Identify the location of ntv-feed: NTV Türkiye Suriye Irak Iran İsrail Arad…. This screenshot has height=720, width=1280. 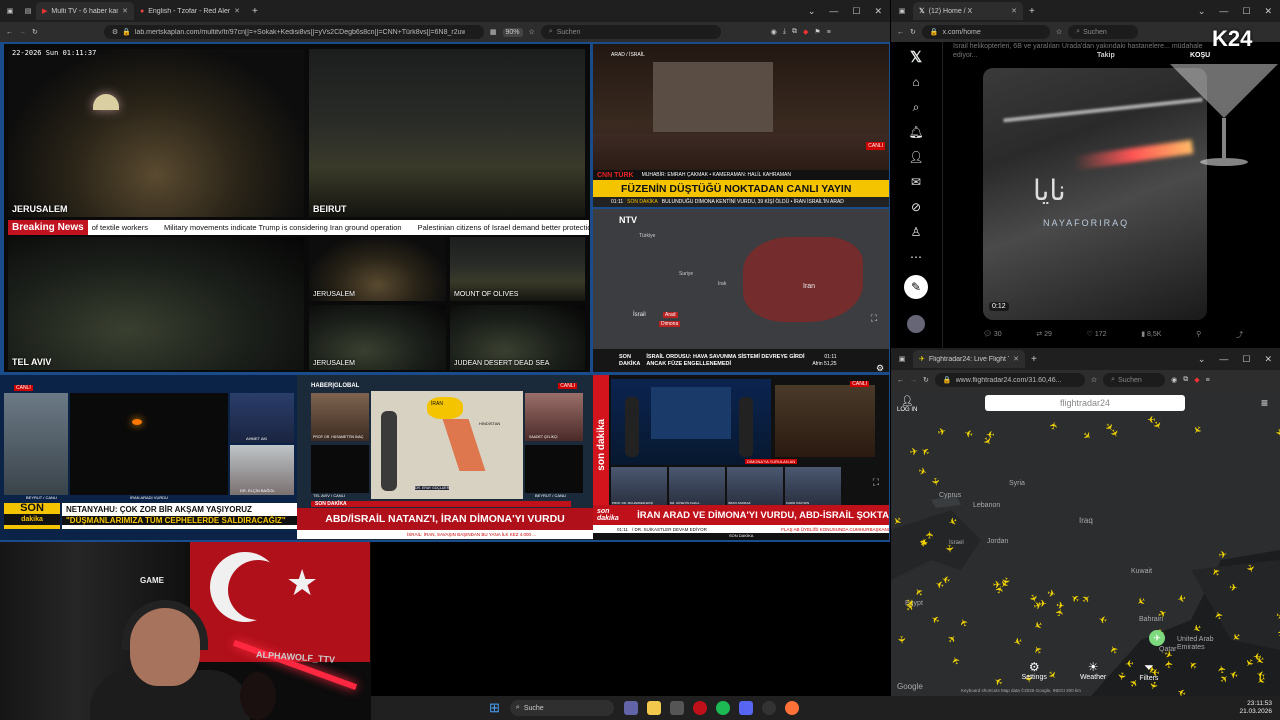
(741, 290).